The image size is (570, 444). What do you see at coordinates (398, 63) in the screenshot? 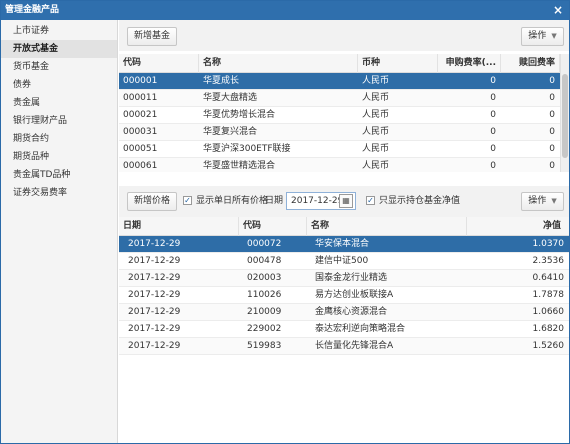
I see `col-currency: 币种` at bounding box center [398, 63].